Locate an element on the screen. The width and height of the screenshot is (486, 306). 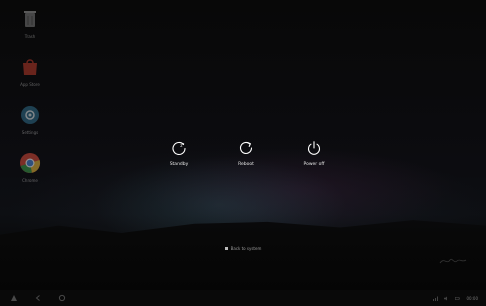
taskbar-left is located at coordinates (33, 298).